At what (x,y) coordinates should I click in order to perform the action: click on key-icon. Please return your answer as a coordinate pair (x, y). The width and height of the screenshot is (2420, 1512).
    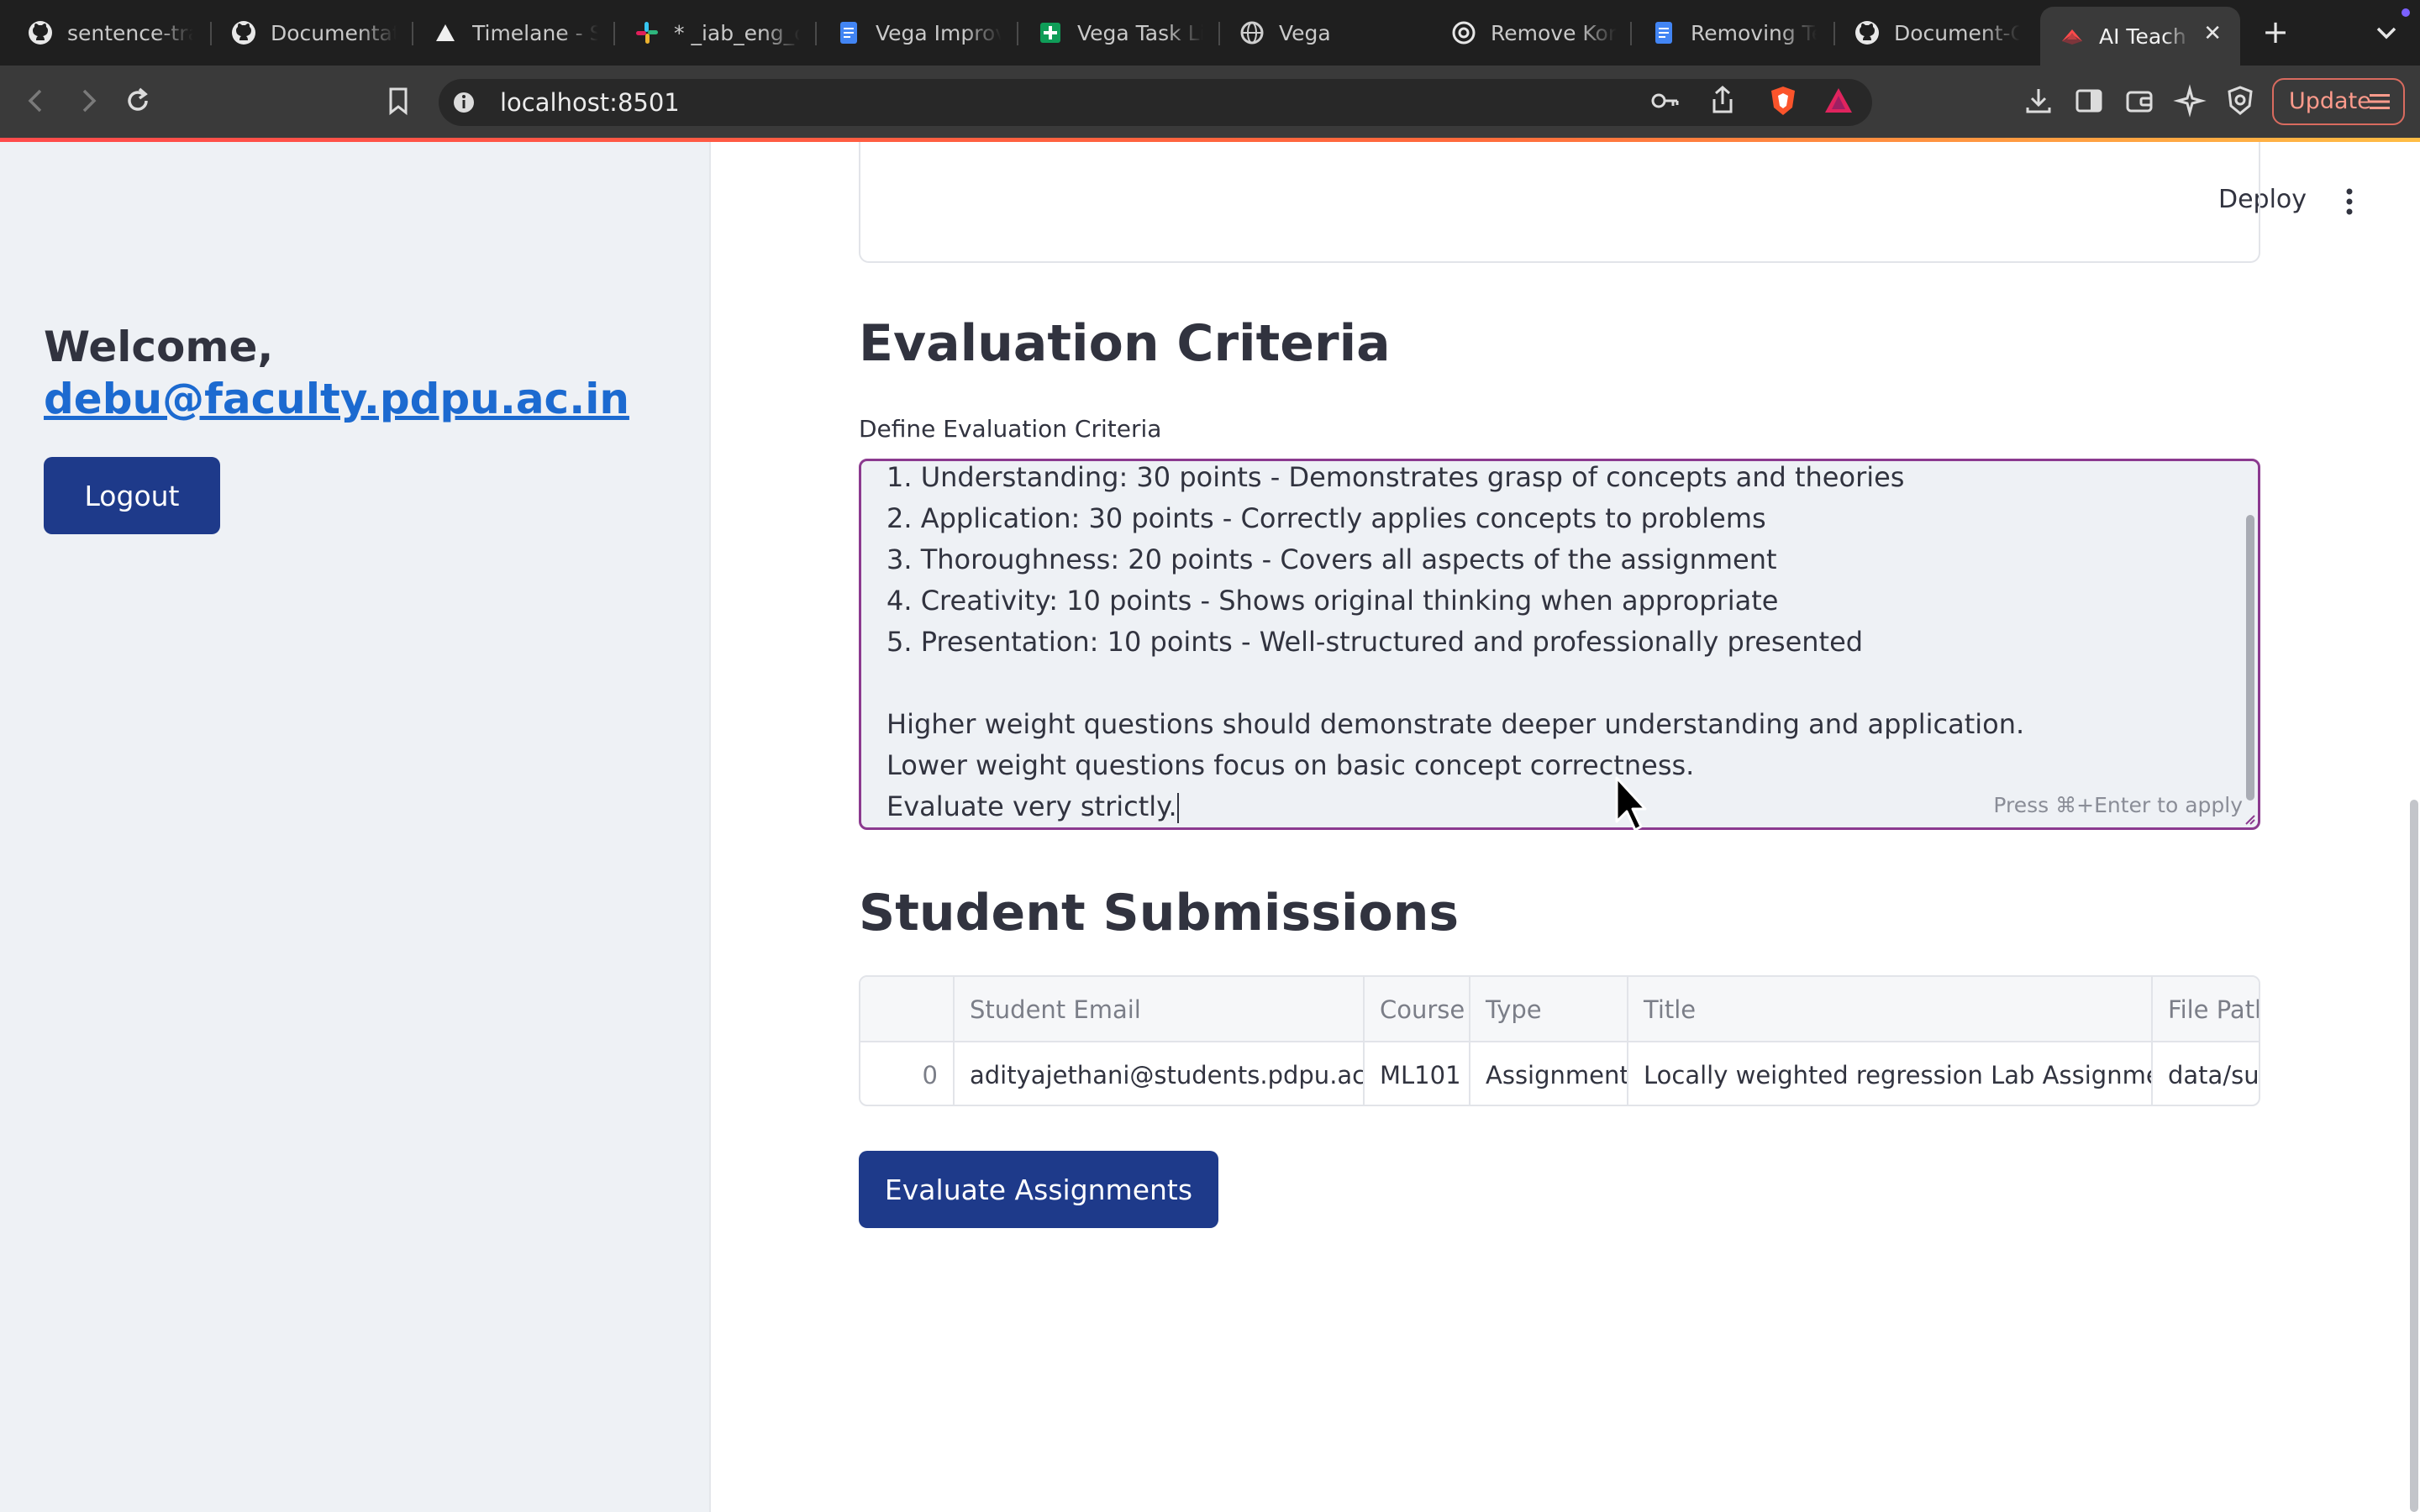
    Looking at the image, I should click on (1665, 100).